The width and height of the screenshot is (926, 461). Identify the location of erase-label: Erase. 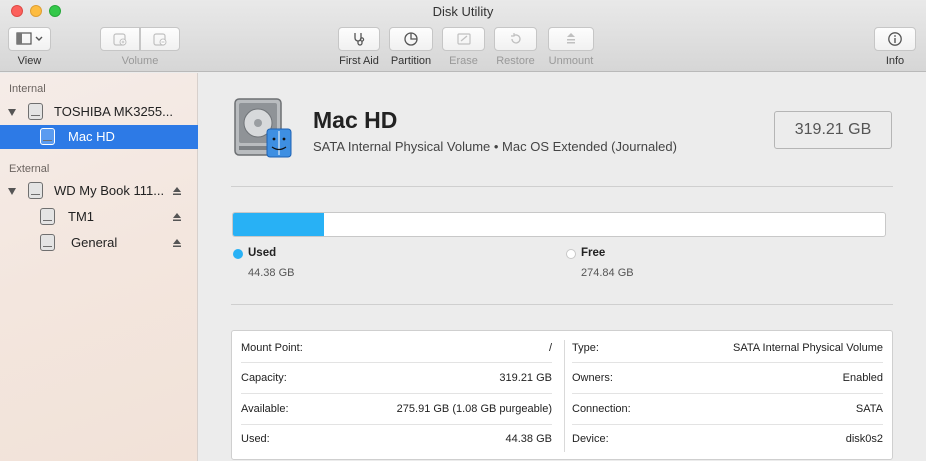
(463, 61).